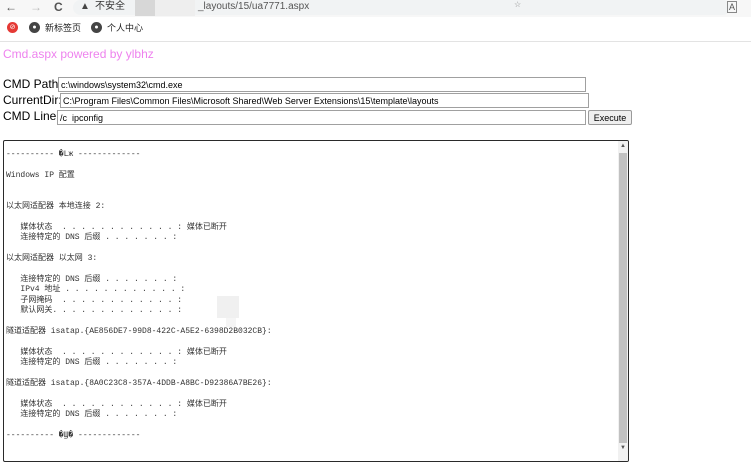  What do you see at coordinates (375, 8) in the screenshot?
I see `browser-toolbar: ← → C ▲ 不安全 _layouts/15/ua7771.aspx ☆ A` at bounding box center [375, 8].